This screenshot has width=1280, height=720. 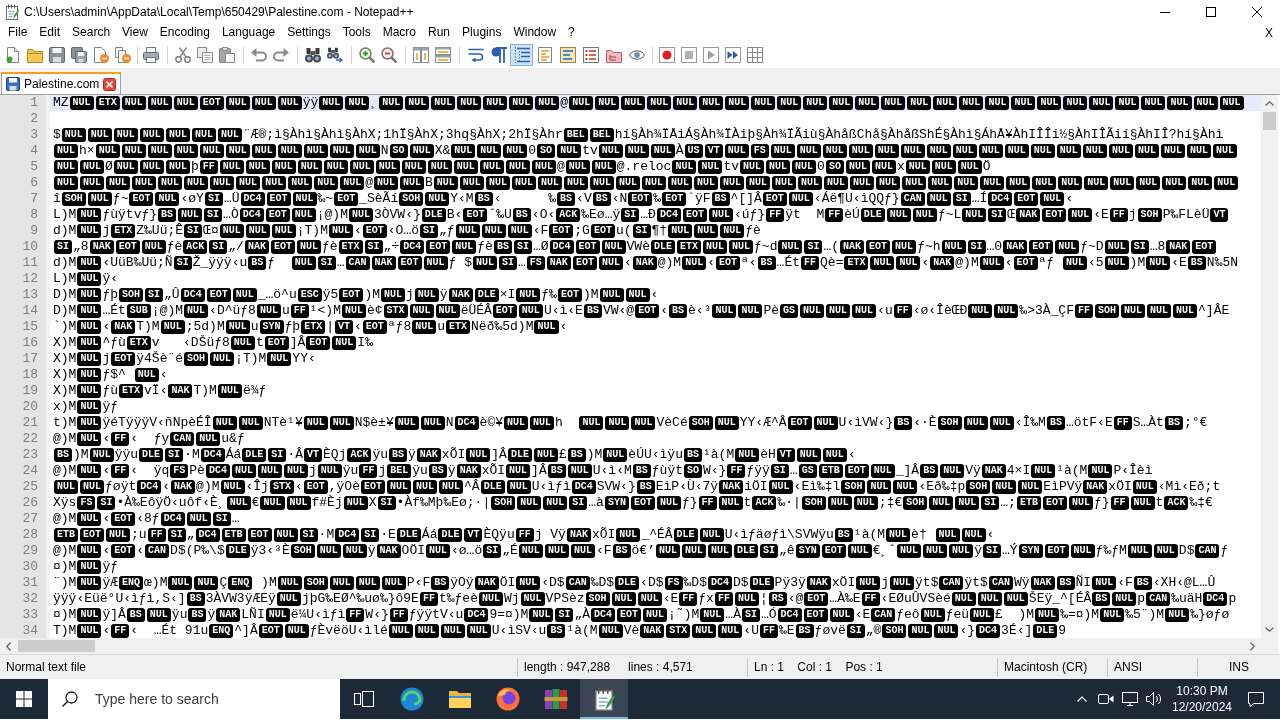 What do you see at coordinates (135, 32) in the screenshot?
I see `menu-item: View` at bounding box center [135, 32].